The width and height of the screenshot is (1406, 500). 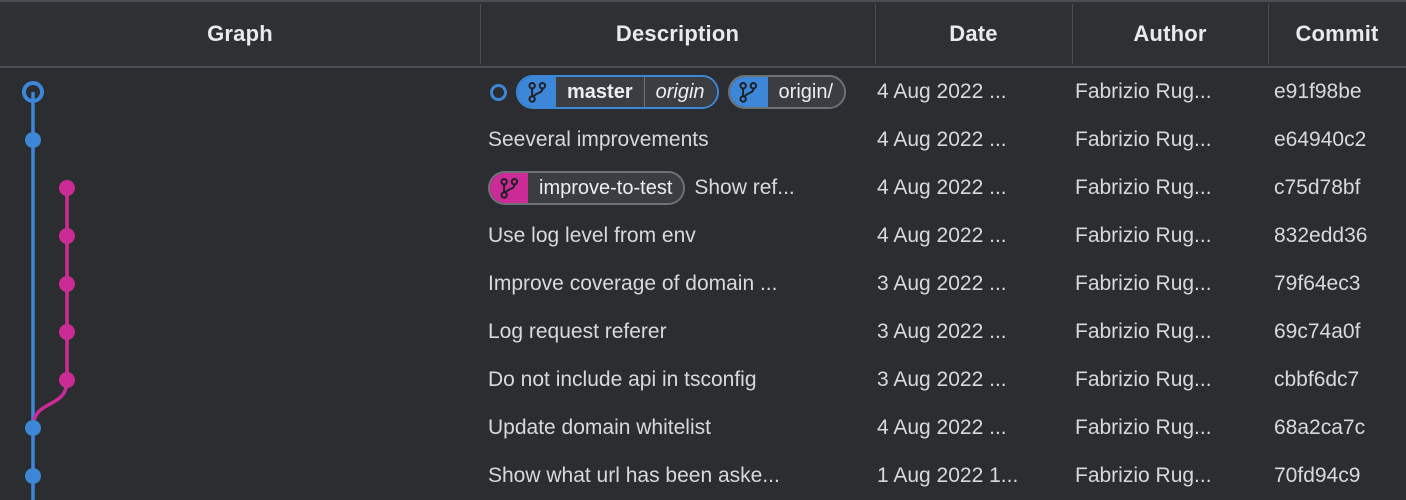 I want to click on column-header-commit: Commit, so click(x=1337, y=34).